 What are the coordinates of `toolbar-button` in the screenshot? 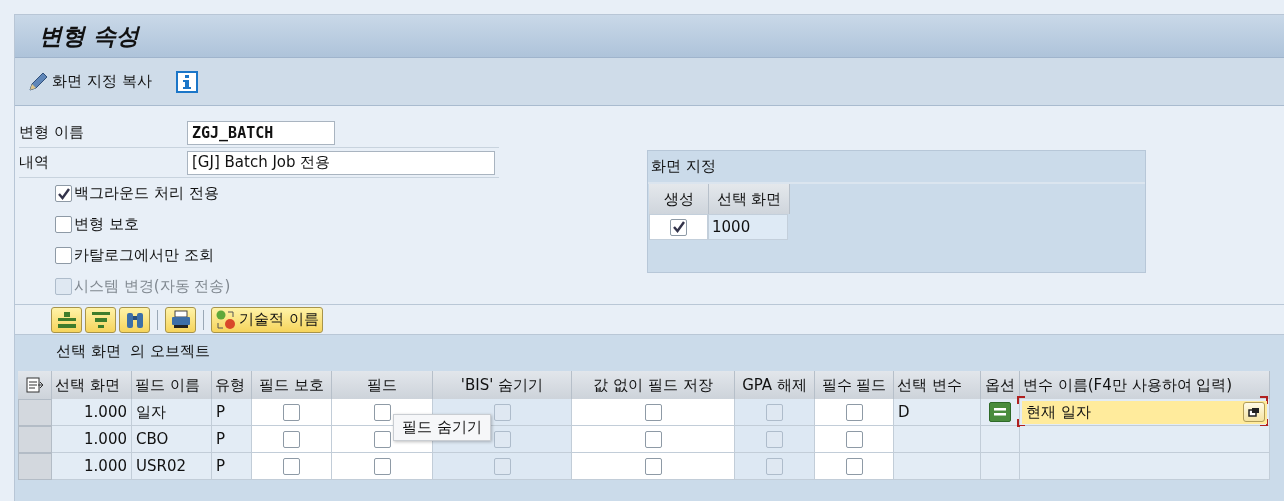 It's located at (180, 319).